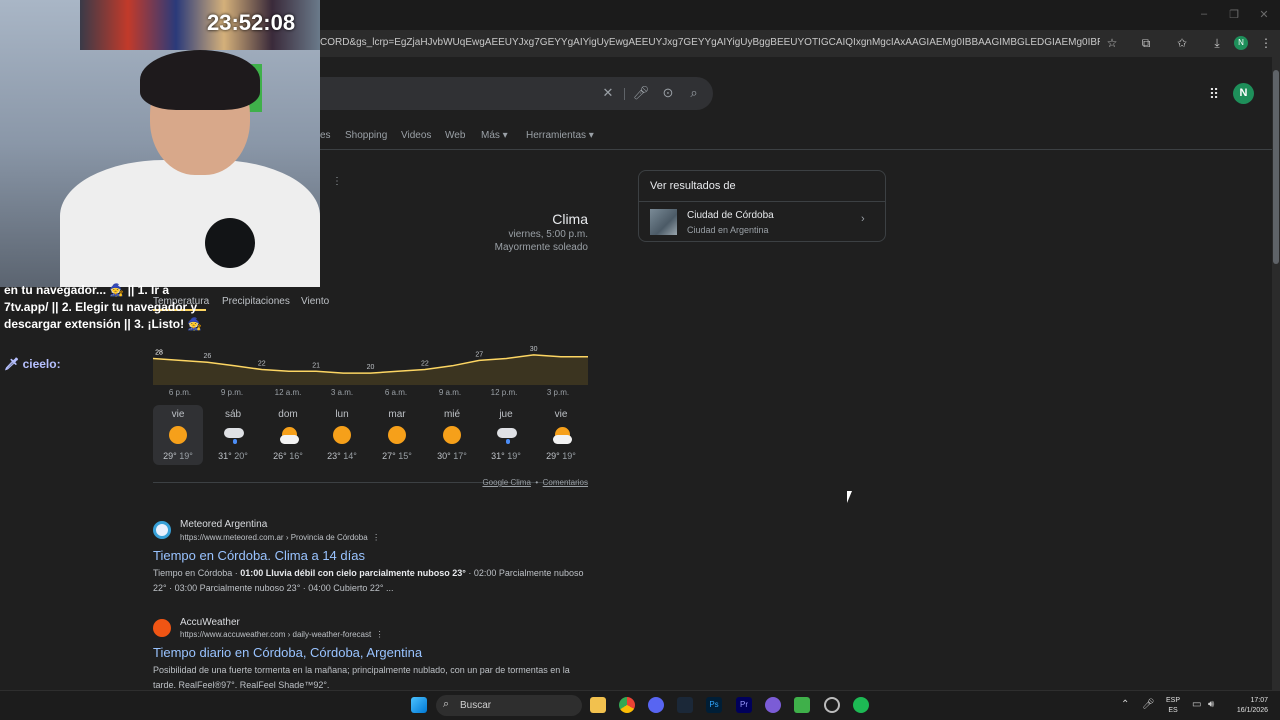 Image resolution: width=1280 pixels, height=720 pixels. I want to click on forecast-day: sáb 31° 20°, so click(233, 435).